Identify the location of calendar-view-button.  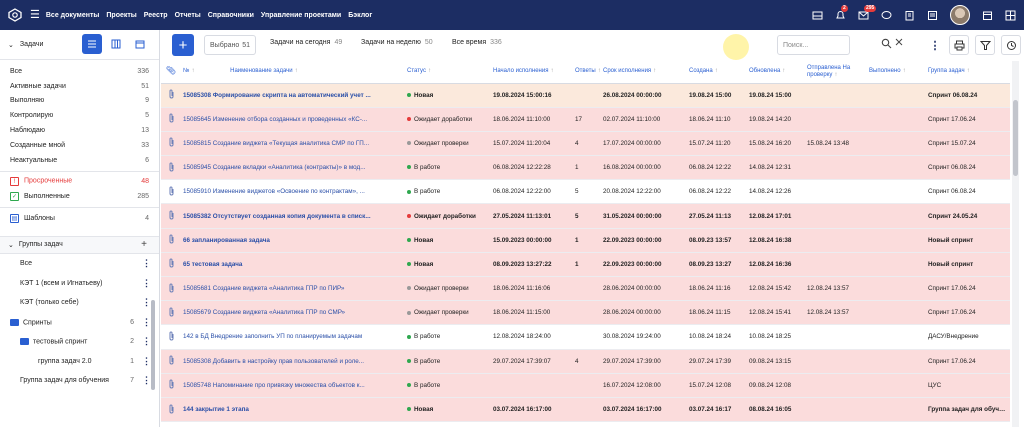
(140, 44).